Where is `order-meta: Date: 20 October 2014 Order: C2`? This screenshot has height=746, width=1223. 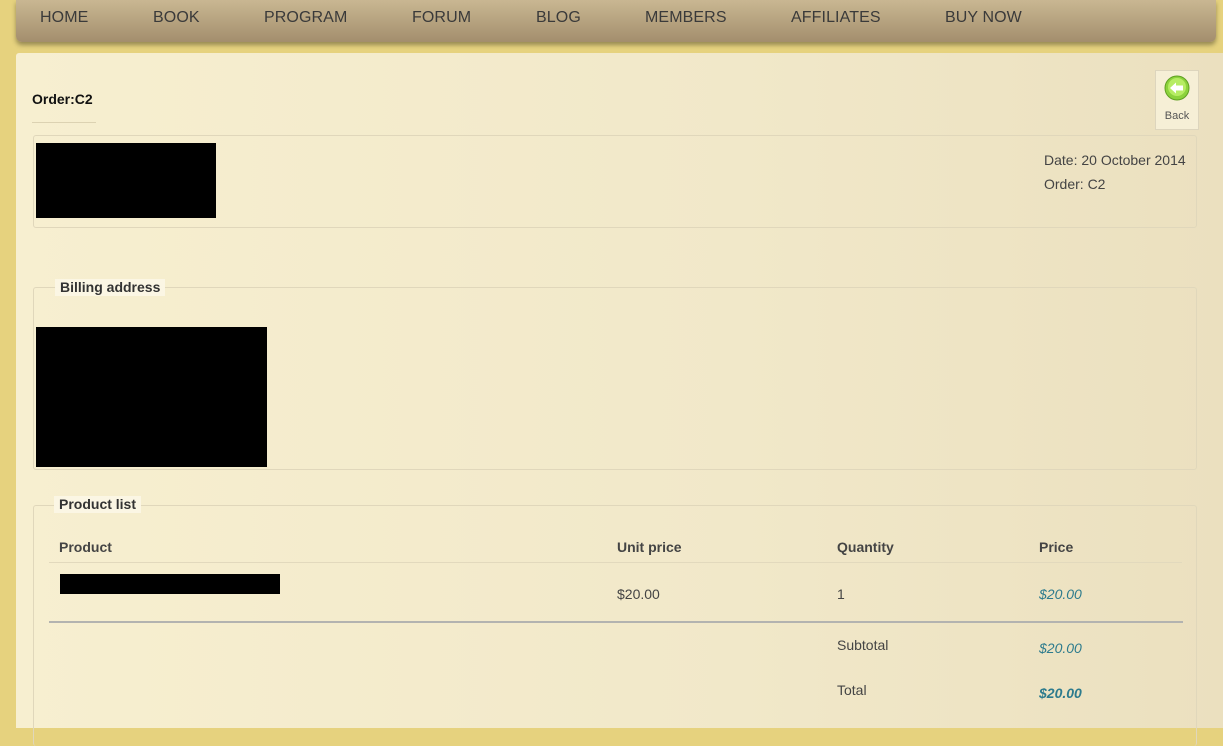
order-meta: Date: 20 October 2014 Order: C2 is located at coordinates (1115, 172).